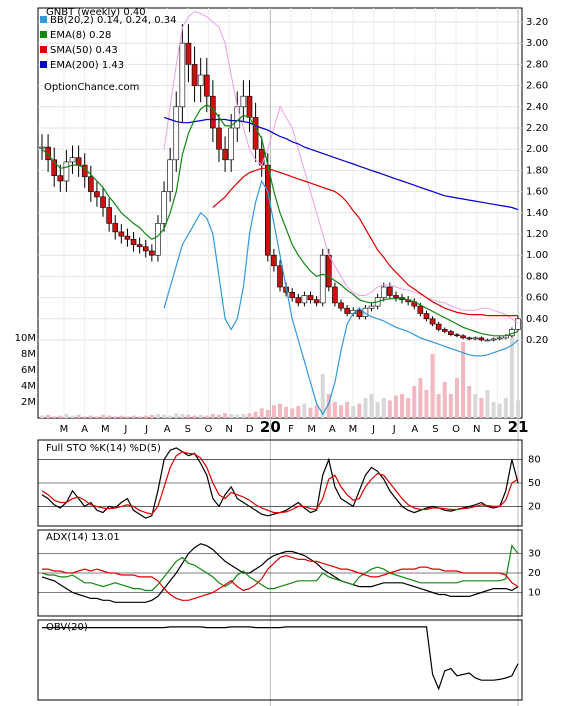  Describe the element at coordinates (534, 483) in the screenshot. I see `indicator-tick-label: 50` at that location.